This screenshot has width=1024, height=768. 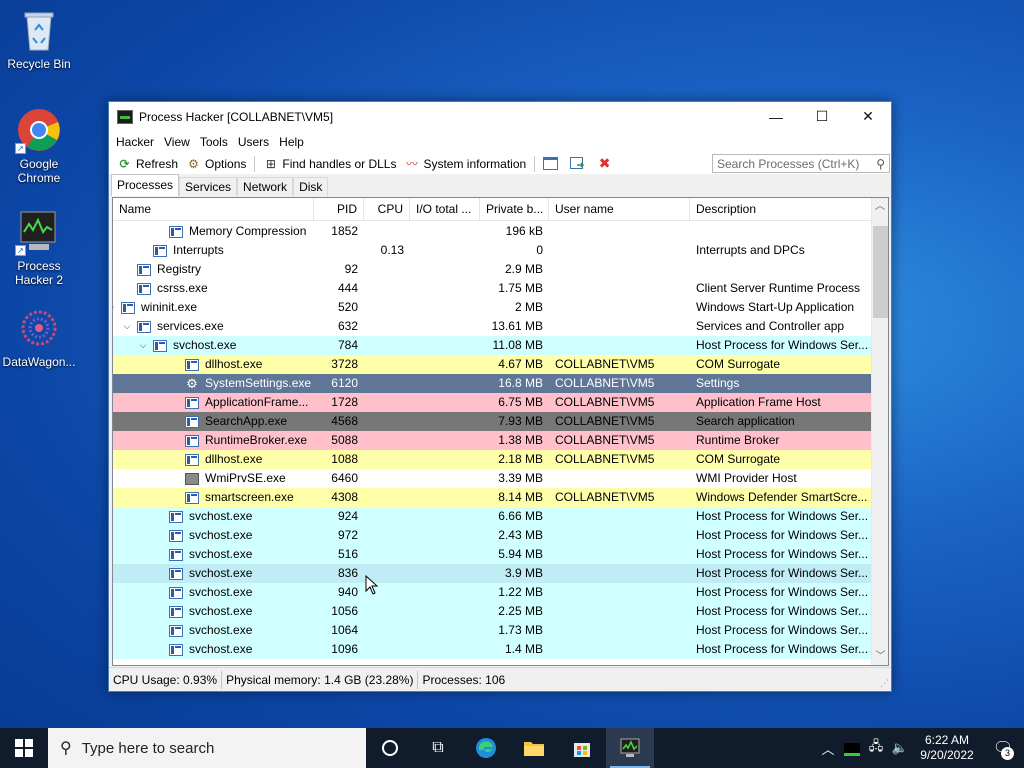 I want to click on resize-grip-icon: ⋰, so click(x=884, y=683).